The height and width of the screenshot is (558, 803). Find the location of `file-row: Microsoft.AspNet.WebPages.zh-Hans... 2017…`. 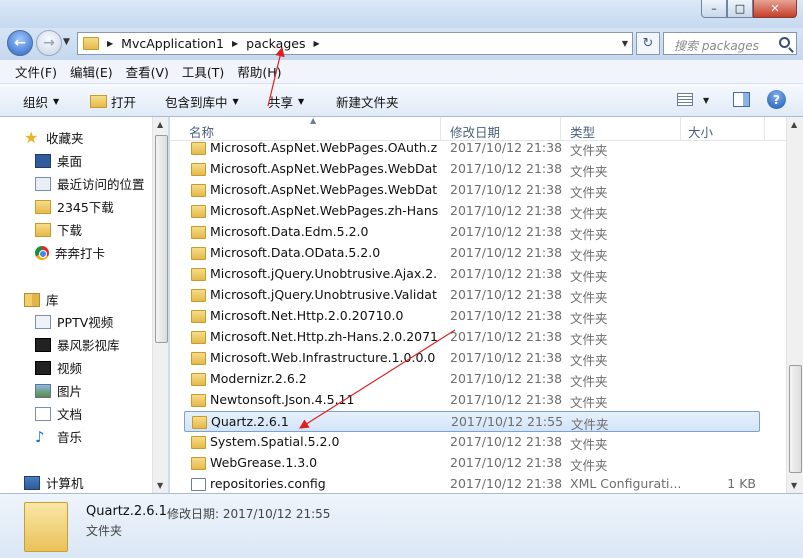

file-row: Microsoft.AspNet.WebPages.zh-Hans... 2017… is located at coordinates (472, 211).